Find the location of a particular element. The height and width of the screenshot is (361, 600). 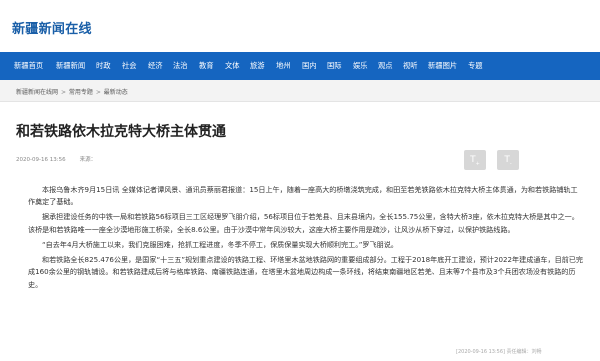

nav-item-special: 专题 is located at coordinates (475, 66).